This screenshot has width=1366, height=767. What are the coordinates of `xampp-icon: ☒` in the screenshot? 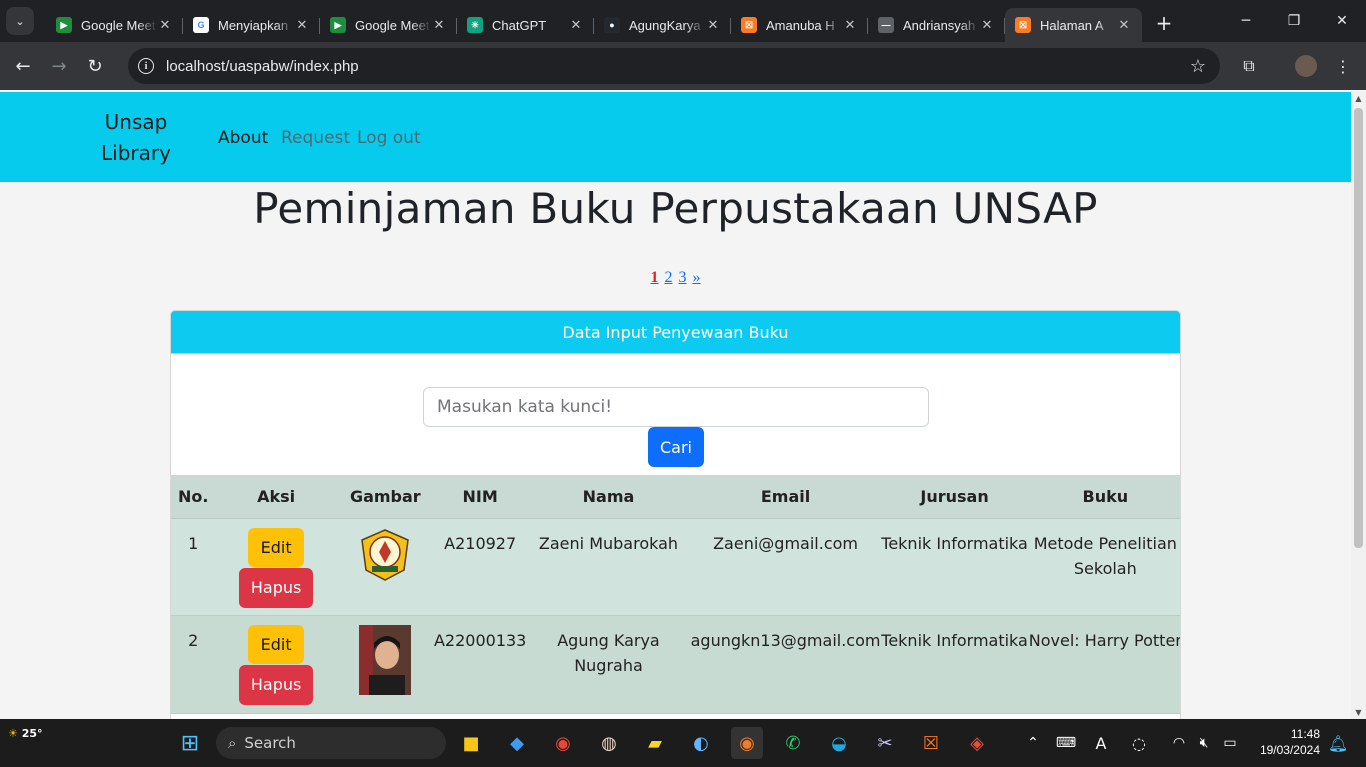 It's located at (931, 743).